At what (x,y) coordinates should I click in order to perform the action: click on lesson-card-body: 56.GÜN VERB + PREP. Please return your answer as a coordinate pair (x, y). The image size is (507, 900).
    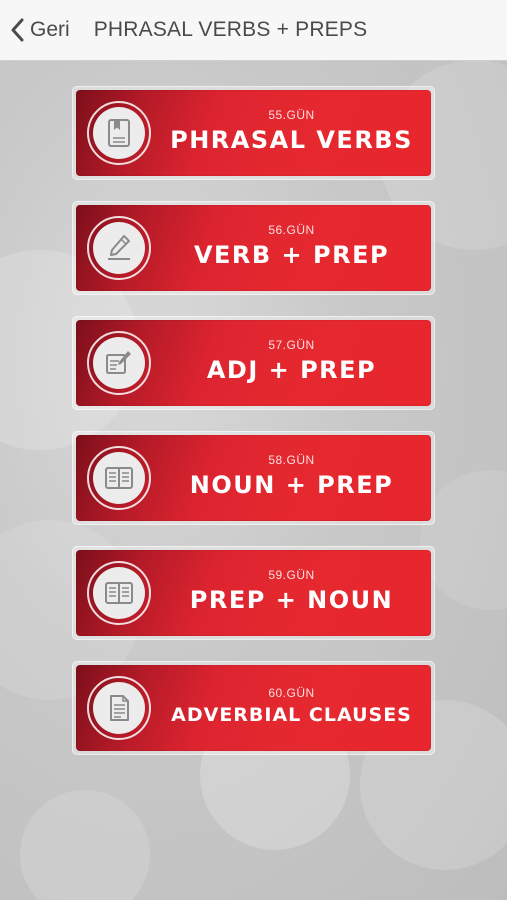
    Looking at the image, I should click on (253, 248).